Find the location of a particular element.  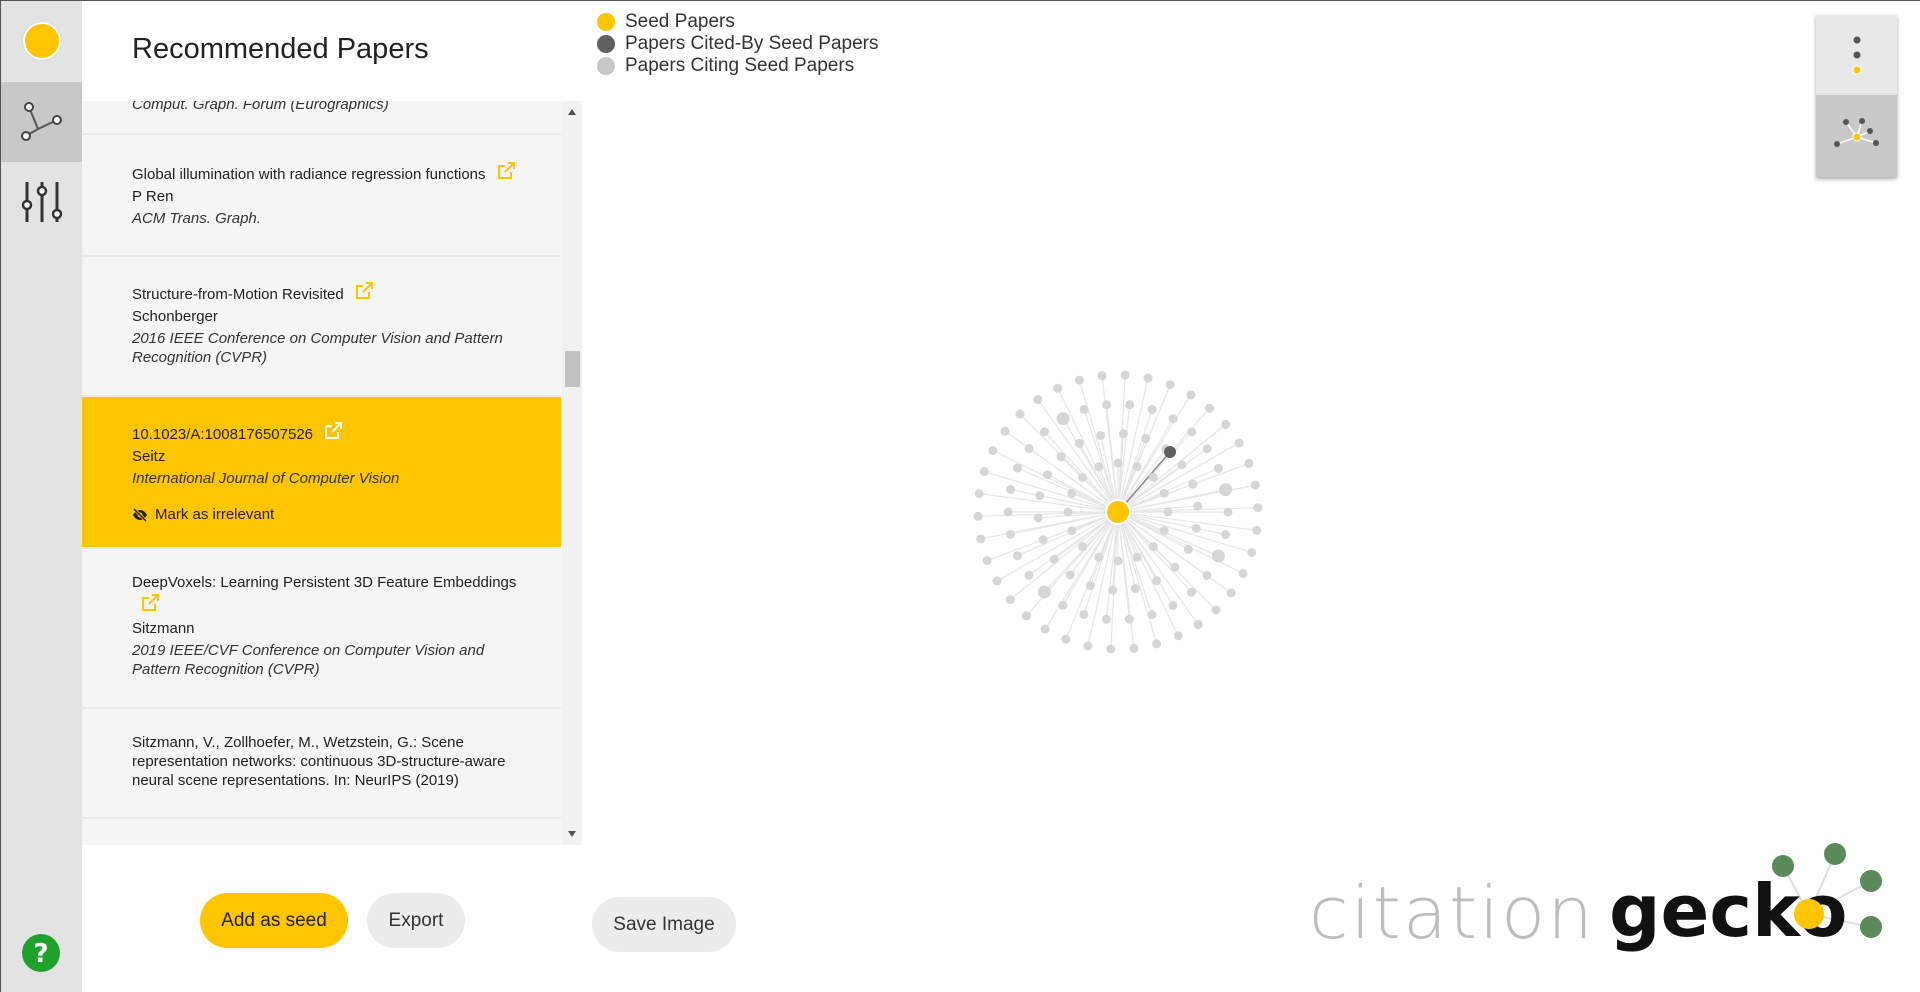

list-view-button is located at coordinates (1856, 55).